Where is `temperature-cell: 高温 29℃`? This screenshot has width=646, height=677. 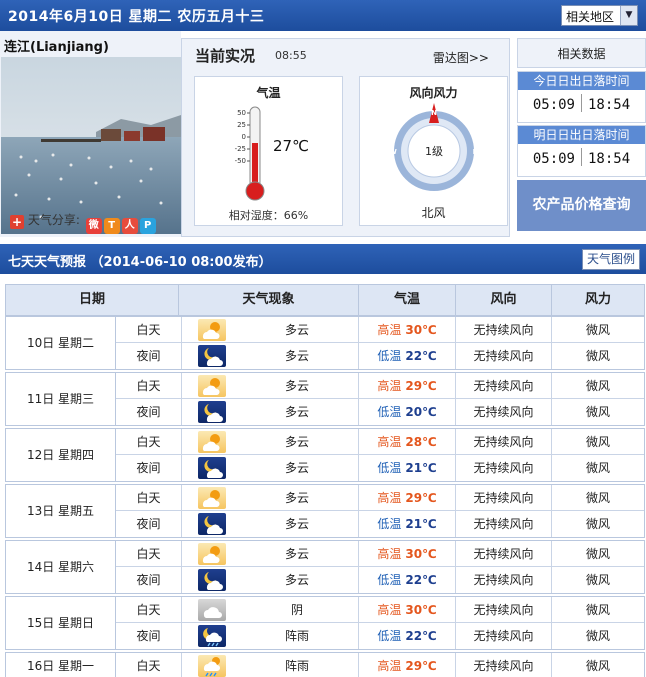 temperature-cell: 高温 29℃ is located at coordinates (407, 386).